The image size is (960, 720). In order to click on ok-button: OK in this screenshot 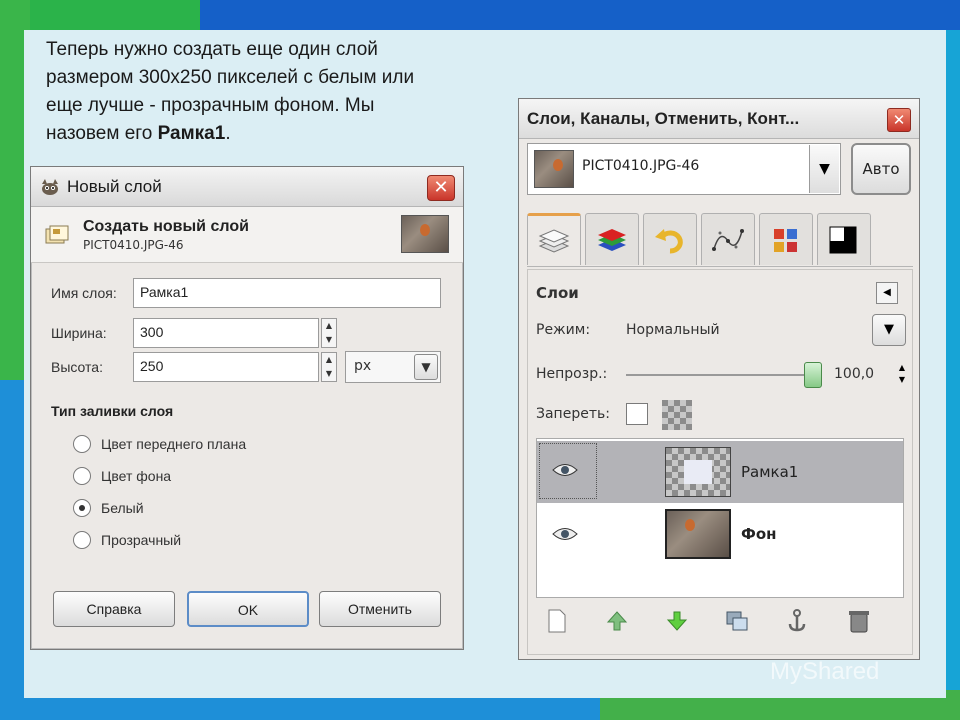, I will do `click(248, 609)`.